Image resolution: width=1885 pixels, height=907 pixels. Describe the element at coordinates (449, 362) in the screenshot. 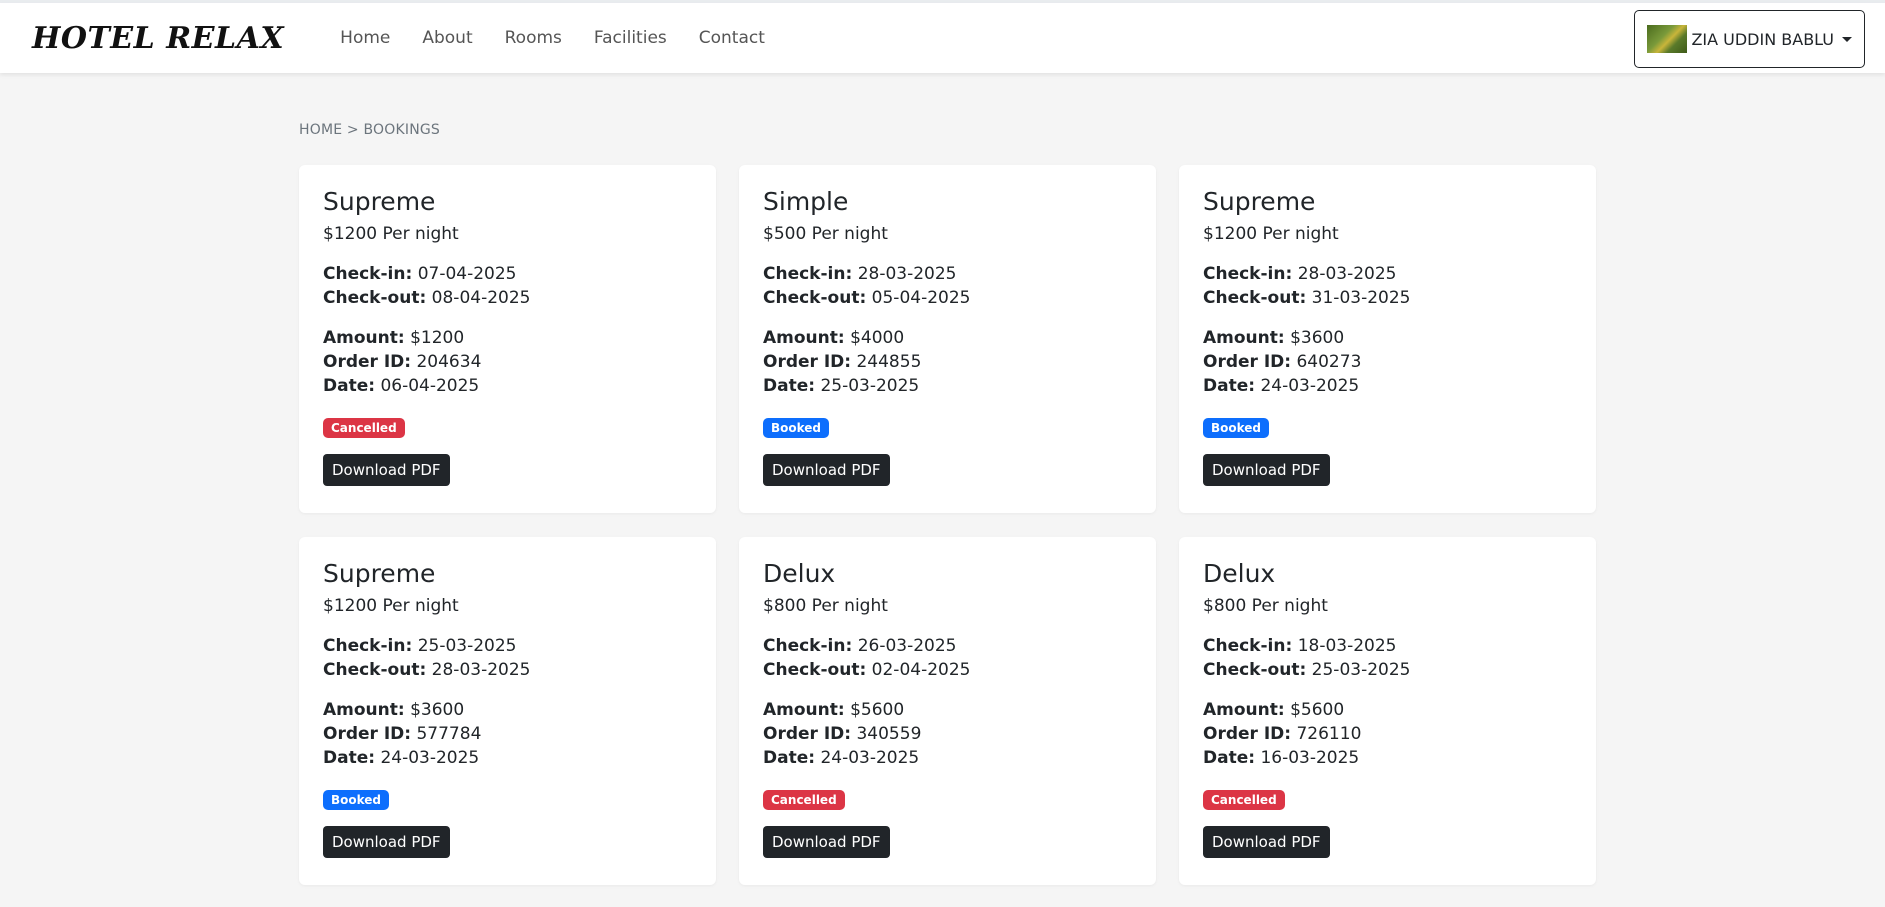

I see `order-id-value: 204634` at that location.